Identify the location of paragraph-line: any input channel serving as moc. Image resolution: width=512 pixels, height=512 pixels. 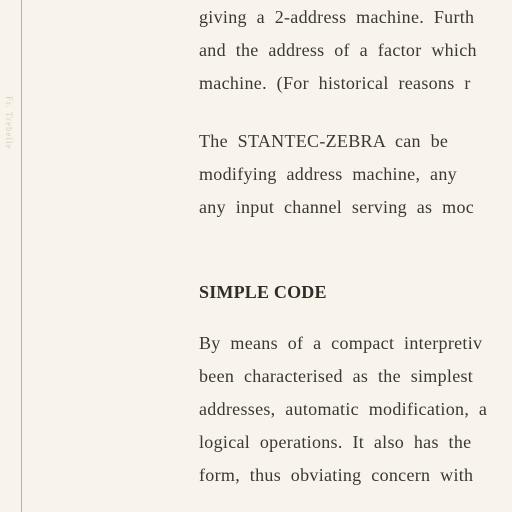
(337, 207).